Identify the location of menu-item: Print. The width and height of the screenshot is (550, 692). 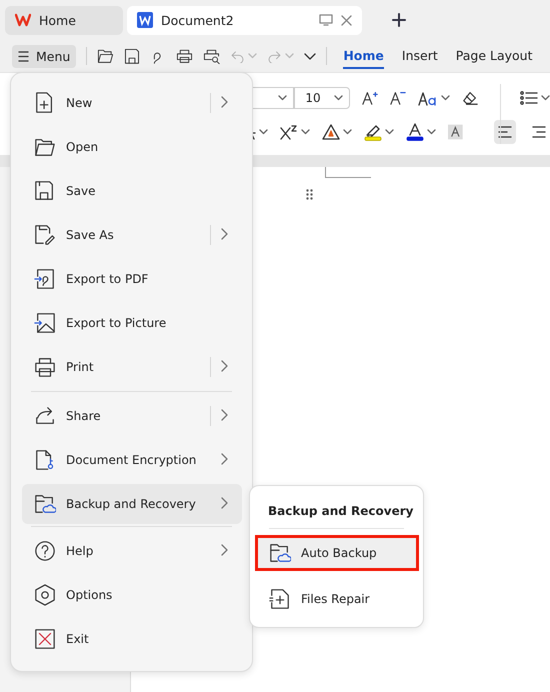
(132, 367).